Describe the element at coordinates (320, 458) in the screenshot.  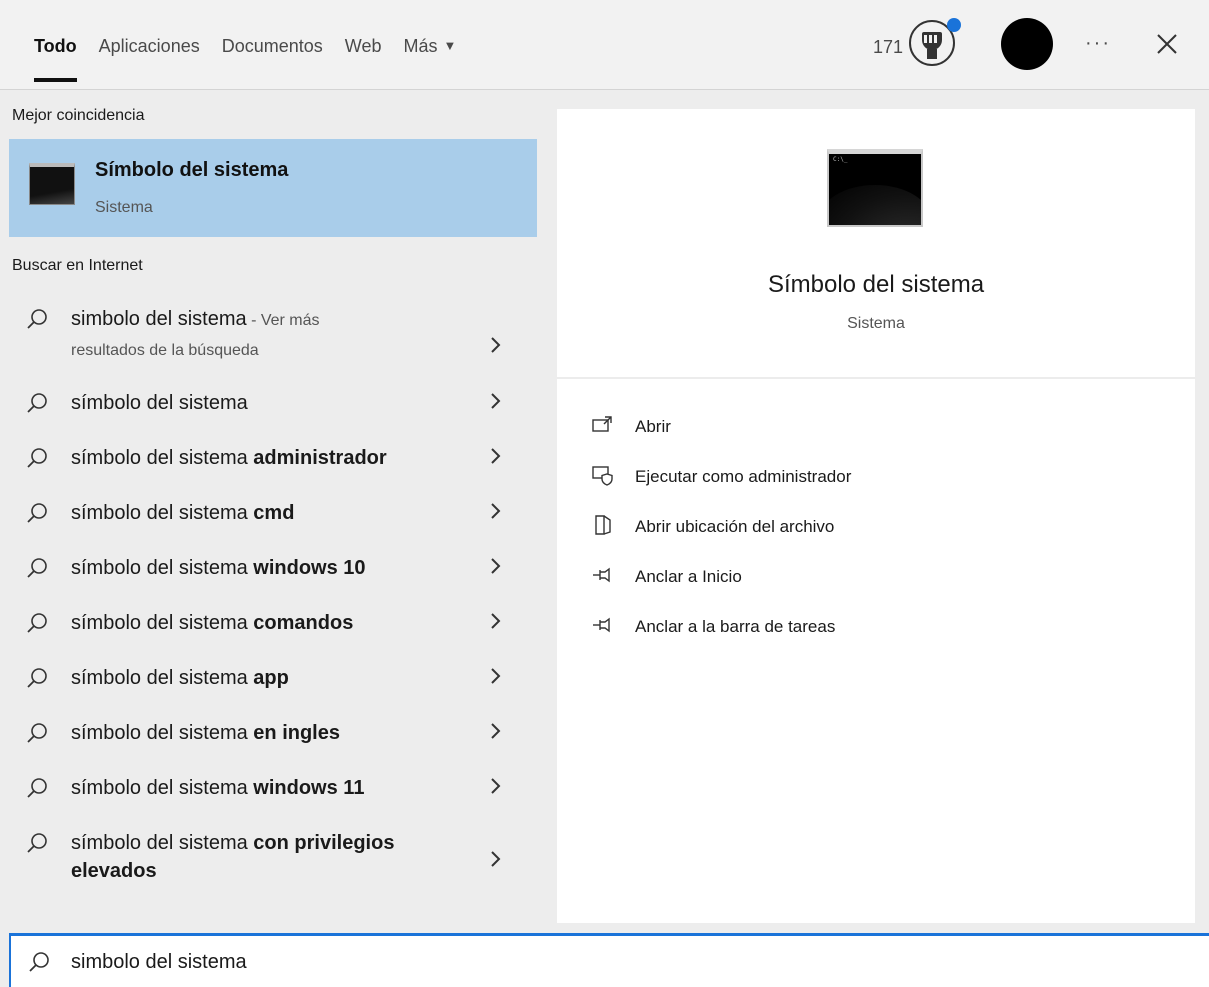
I see `suggestion-bold: administrador` at that location.